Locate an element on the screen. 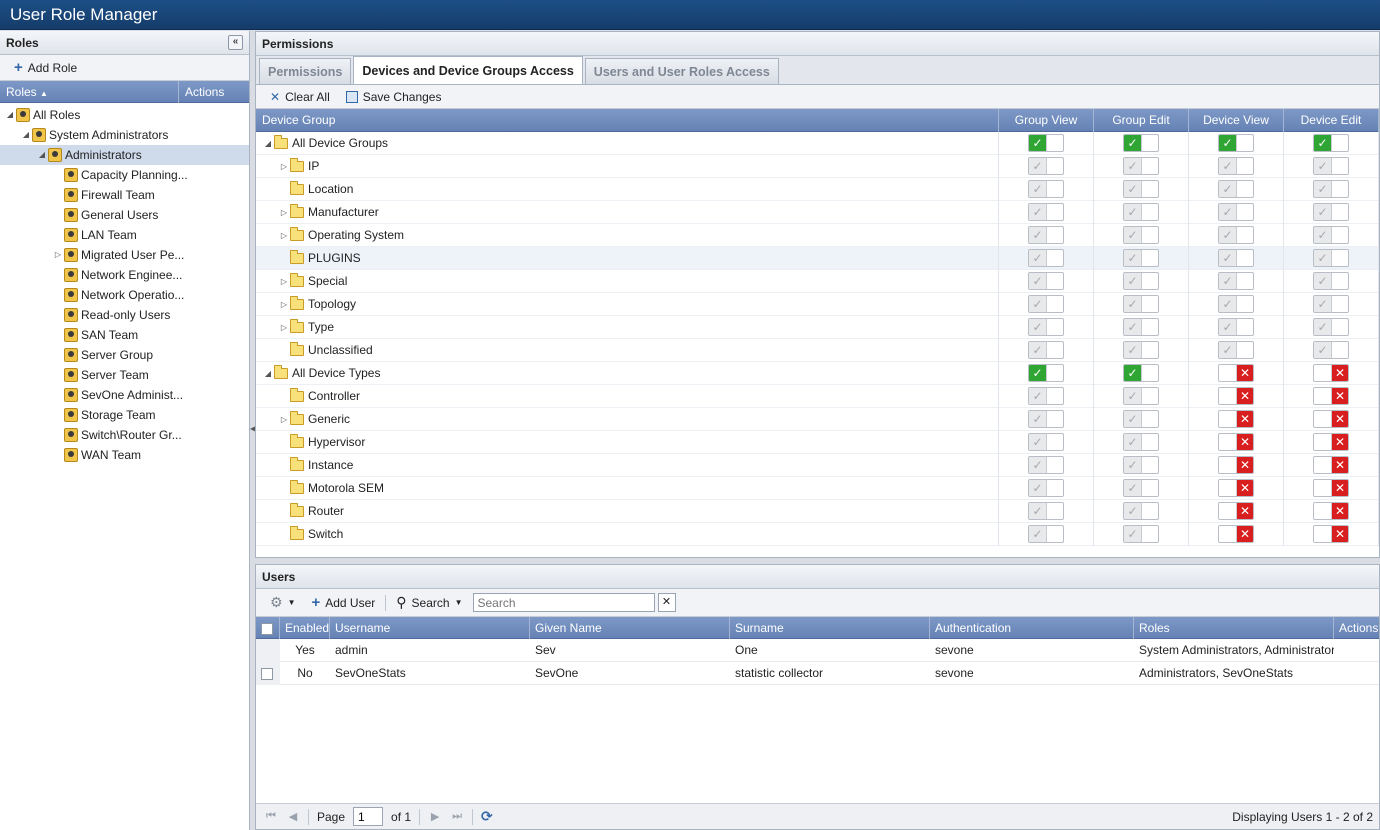 The image size is (1380, 830). device-group-row: Controller ✓ ✓ ✕ ✕ is located at coordinates (817, 396).